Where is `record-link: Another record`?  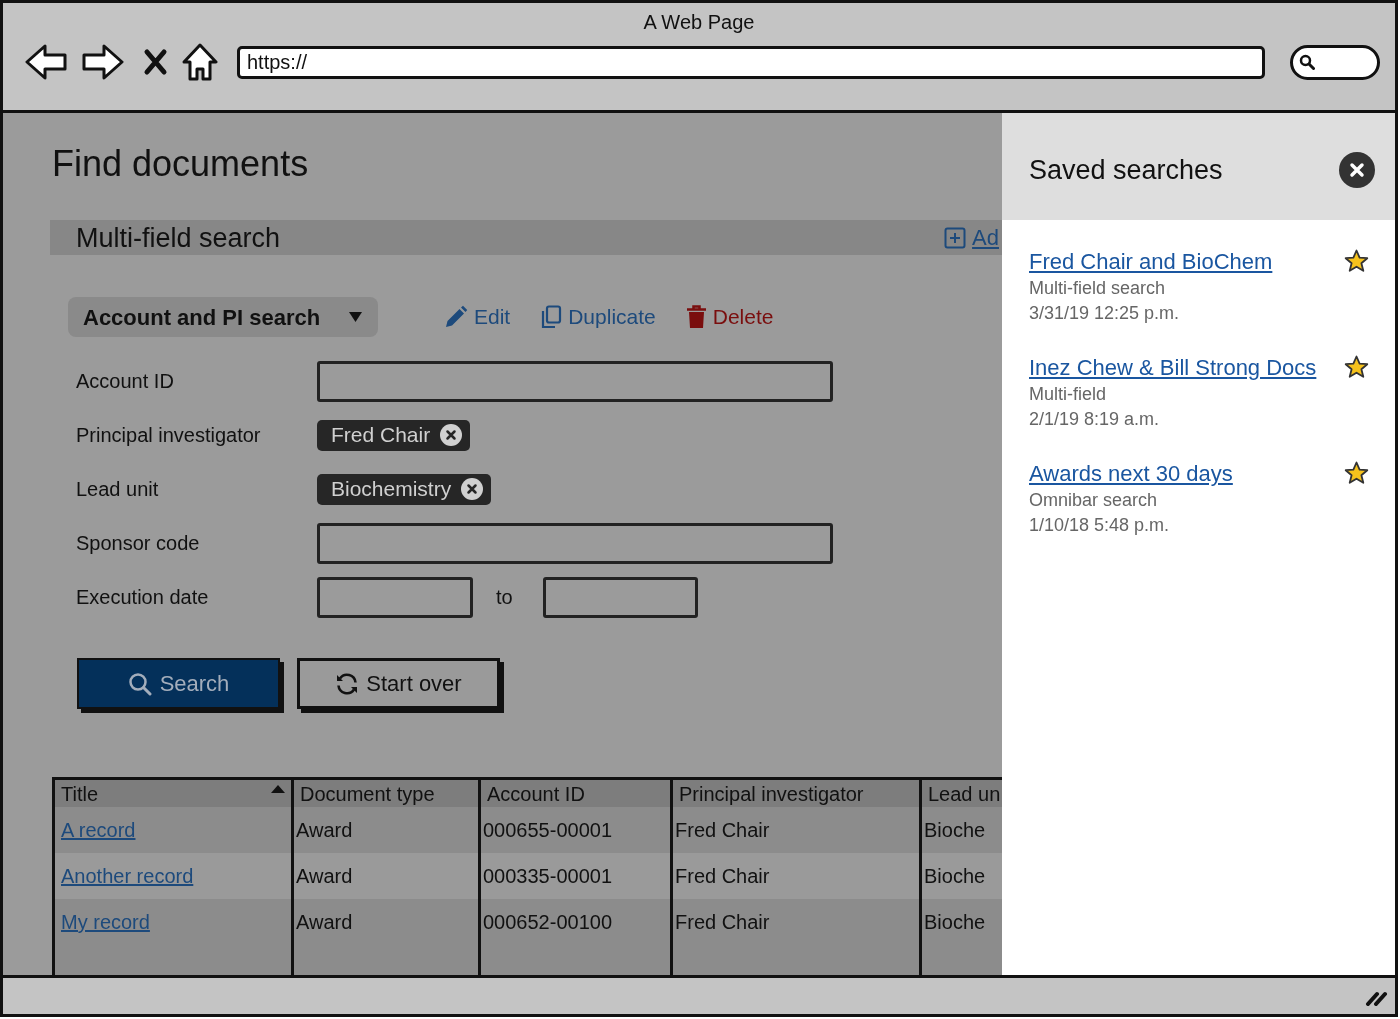 record-link: Another record is located at coordinates (127, 876).